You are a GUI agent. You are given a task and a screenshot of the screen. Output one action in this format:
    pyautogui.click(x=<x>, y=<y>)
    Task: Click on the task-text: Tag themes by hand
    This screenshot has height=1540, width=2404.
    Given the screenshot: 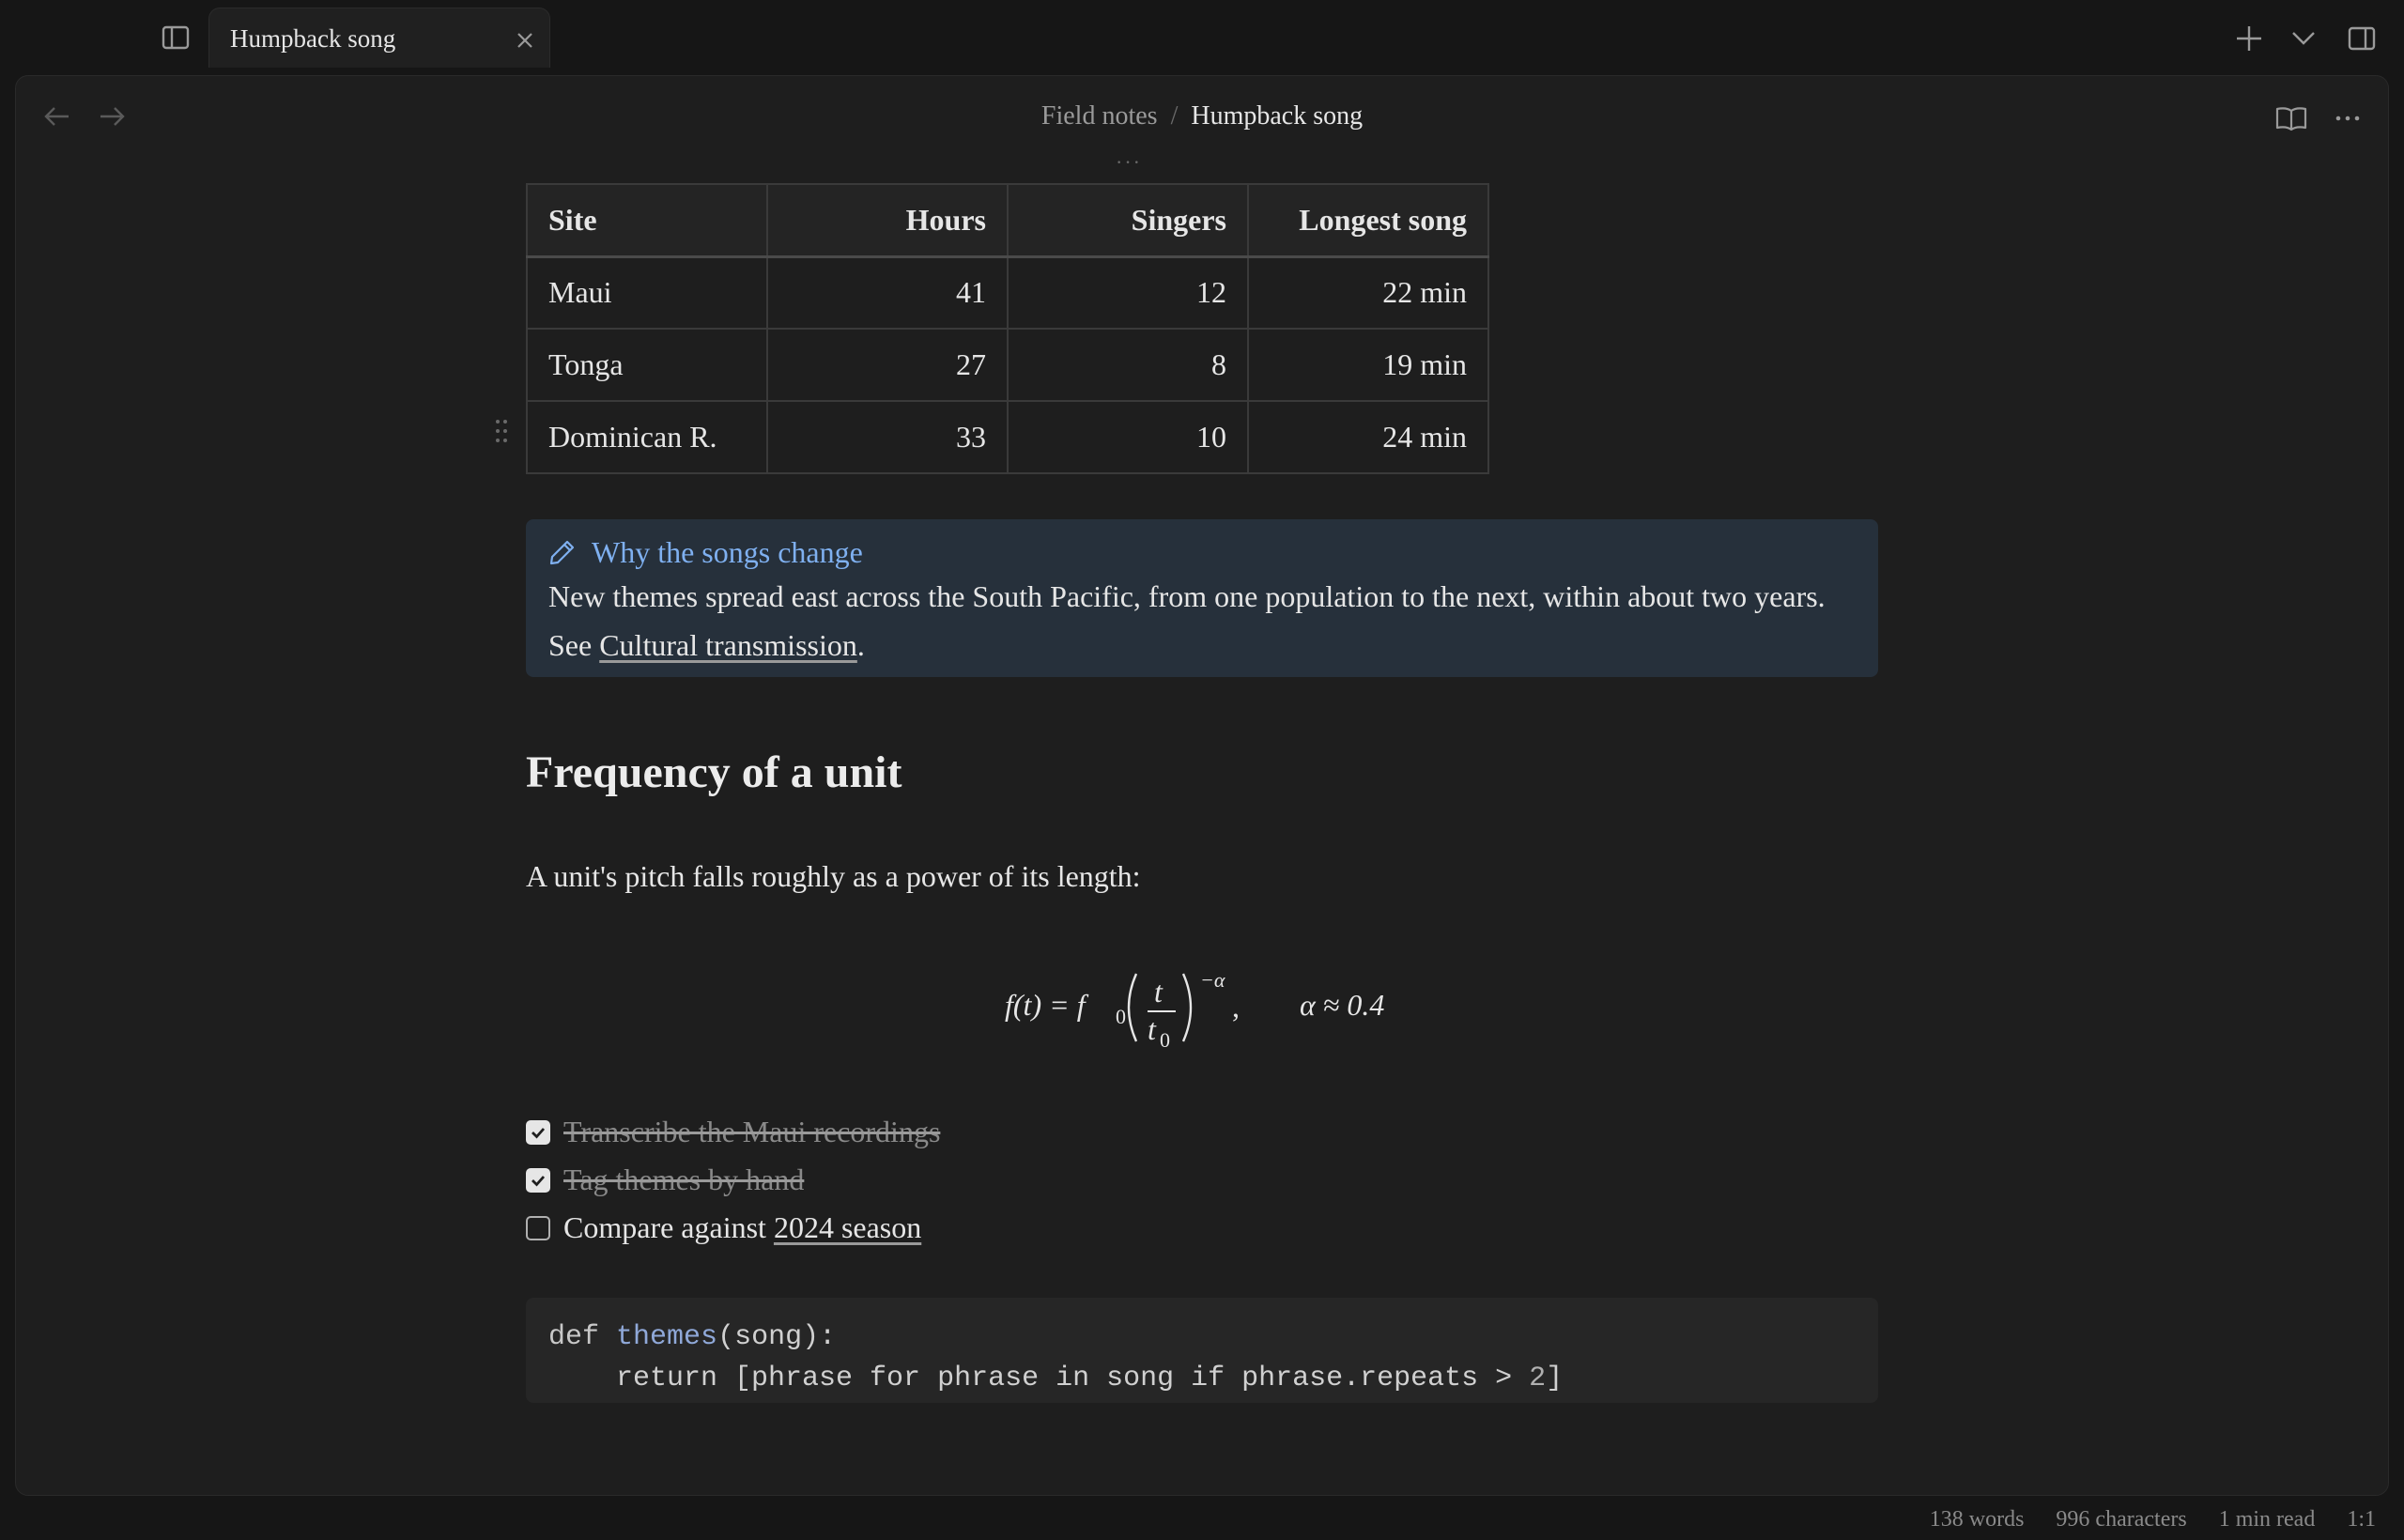 What is the action you would take?
    pyautogui.click(x=684, y=1179)
    